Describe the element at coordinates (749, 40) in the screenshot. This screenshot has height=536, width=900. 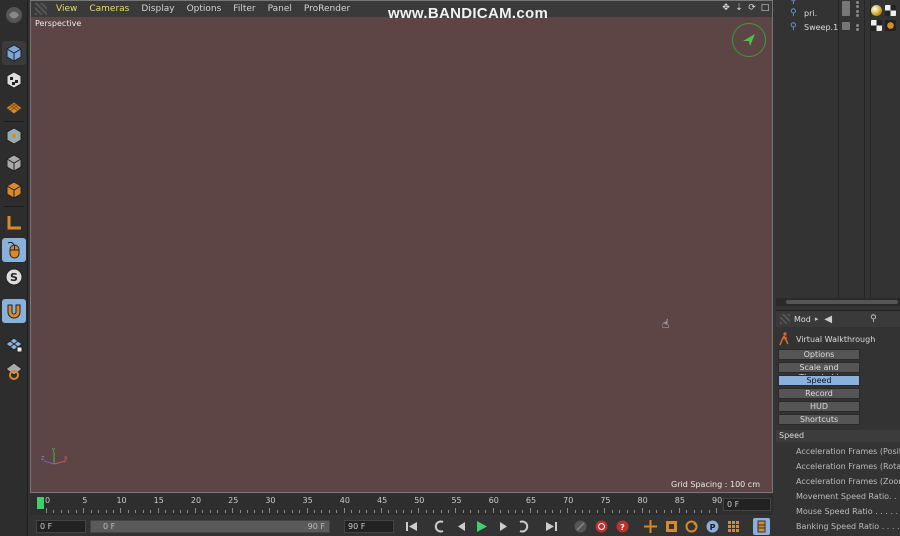
I see `navigation-gizmo-icon` at that location.